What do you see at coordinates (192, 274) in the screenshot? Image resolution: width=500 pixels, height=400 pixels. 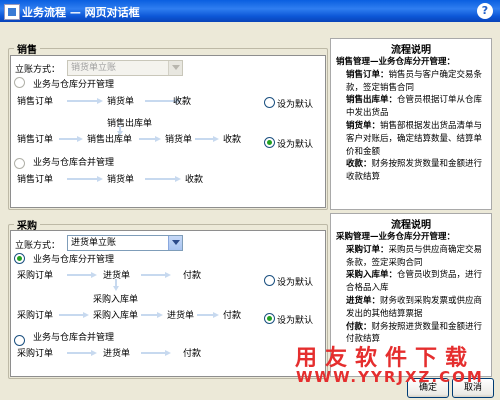 I see `purchase-flow1-payment: 付款` at bounding box center [192, 274].